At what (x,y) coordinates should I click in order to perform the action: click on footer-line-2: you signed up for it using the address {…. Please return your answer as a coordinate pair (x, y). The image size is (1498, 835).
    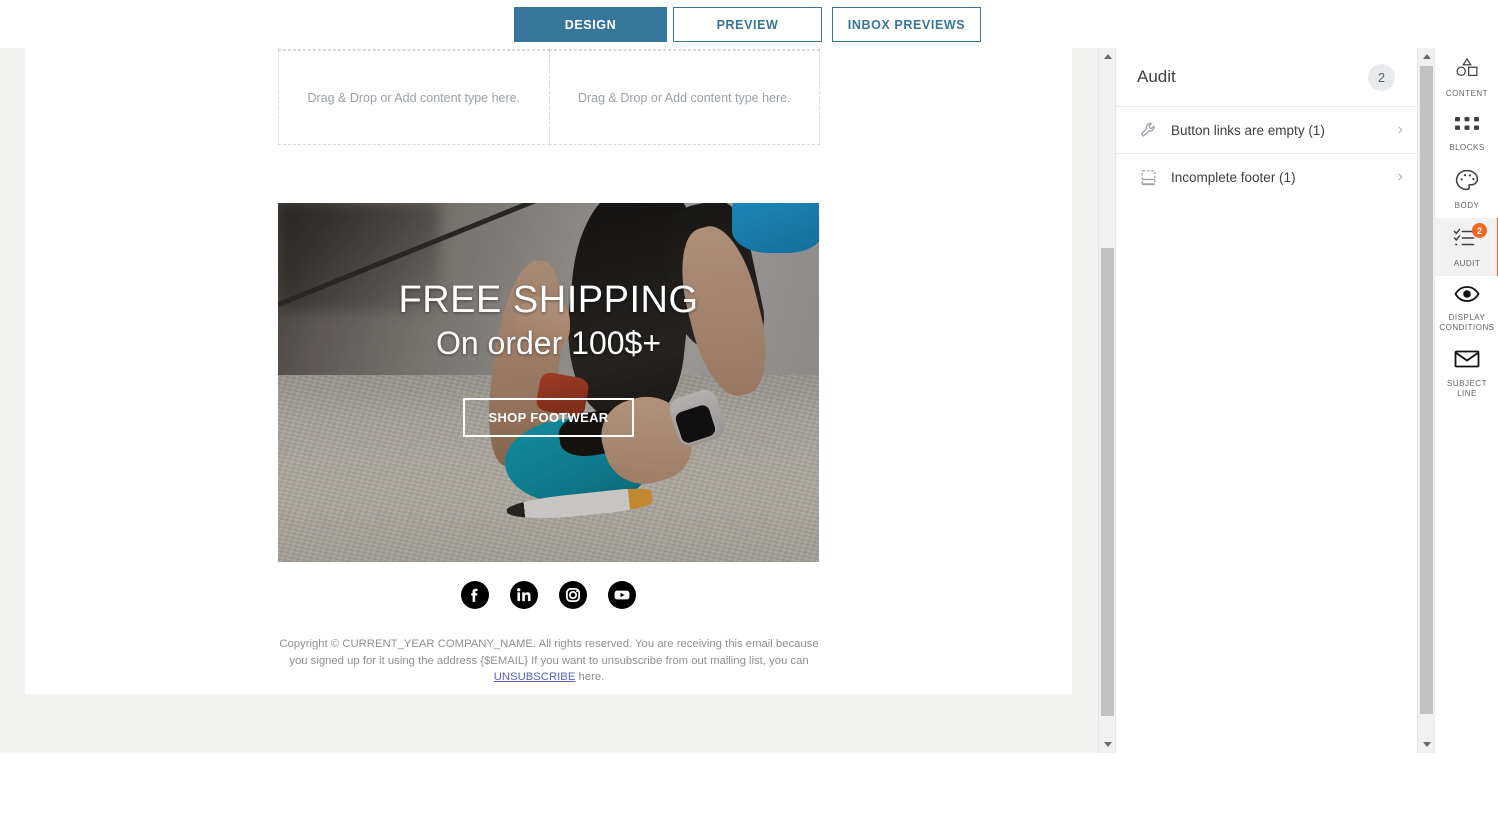
    Looking at the image, I should click on (549, 660).